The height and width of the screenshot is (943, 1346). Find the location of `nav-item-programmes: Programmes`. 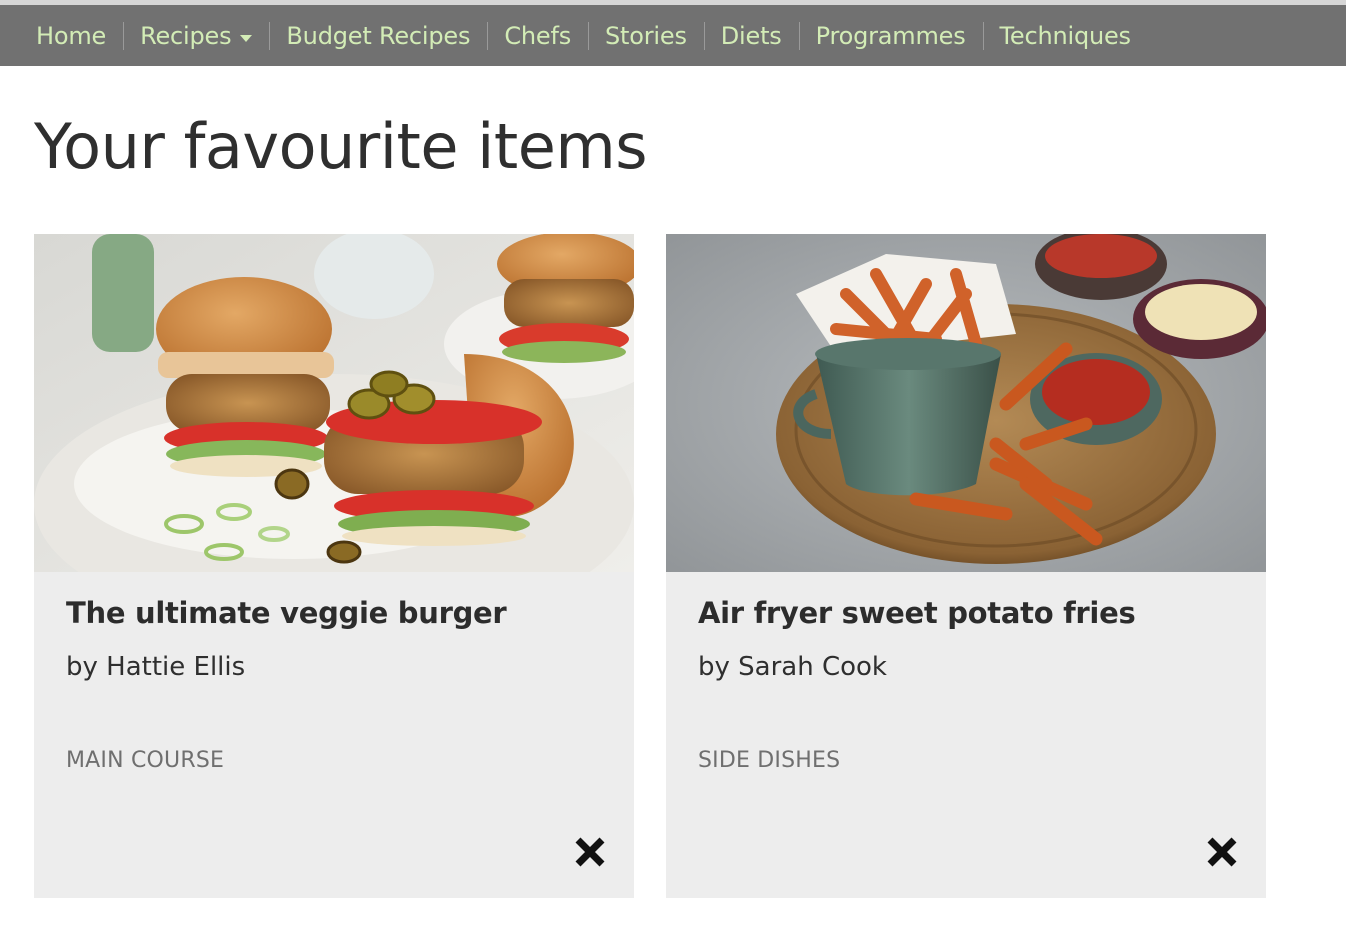

nav-item-programmes: Programmes is located at coordinates (890, 36).